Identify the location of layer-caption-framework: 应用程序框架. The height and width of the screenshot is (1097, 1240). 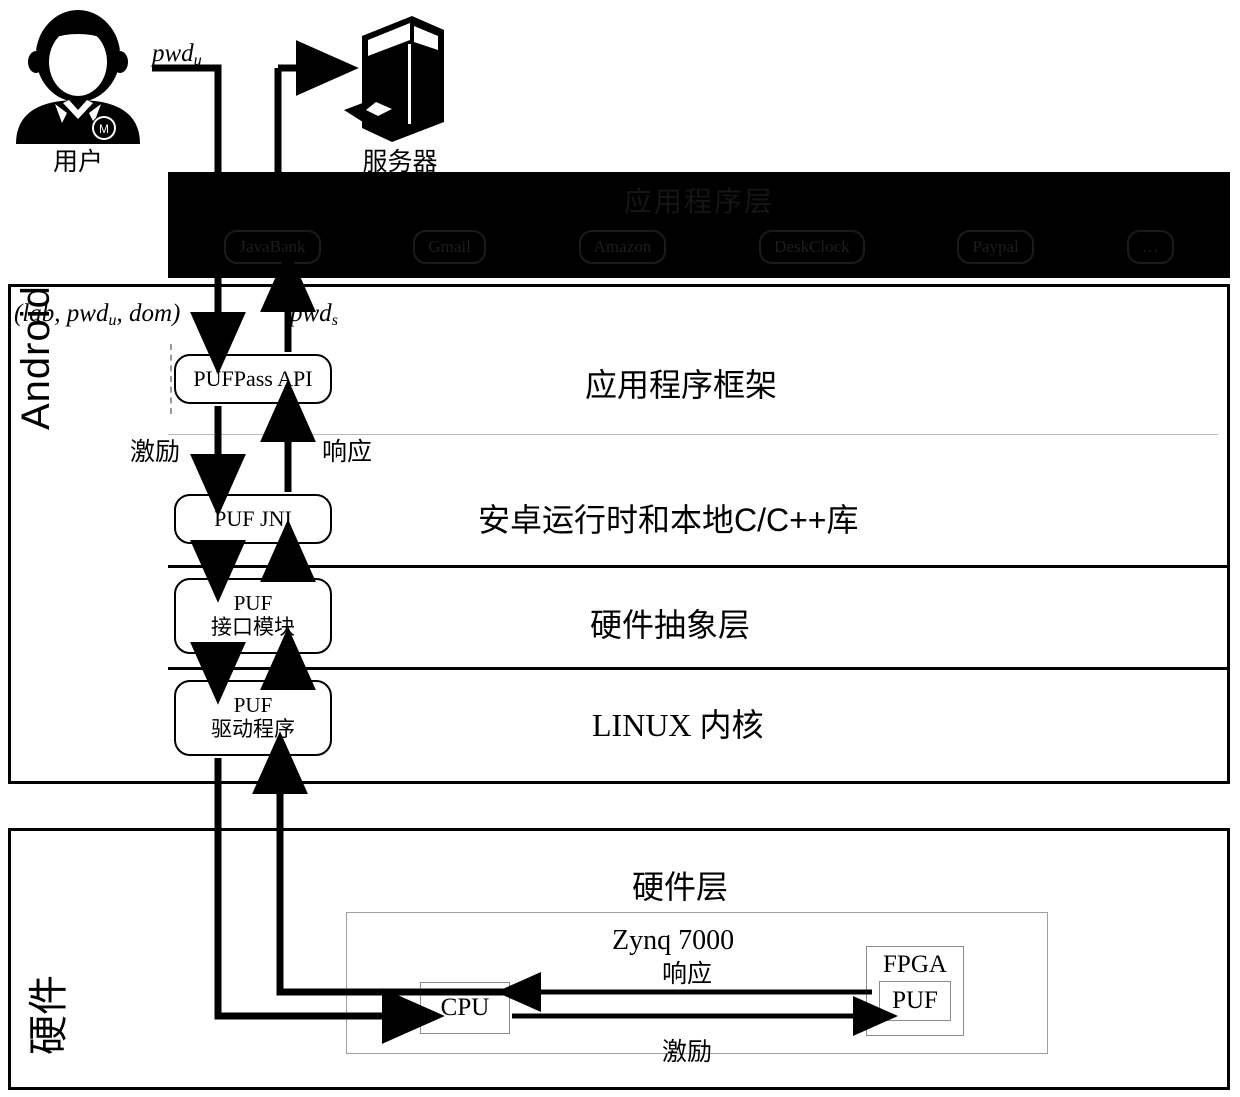
(681, 385).